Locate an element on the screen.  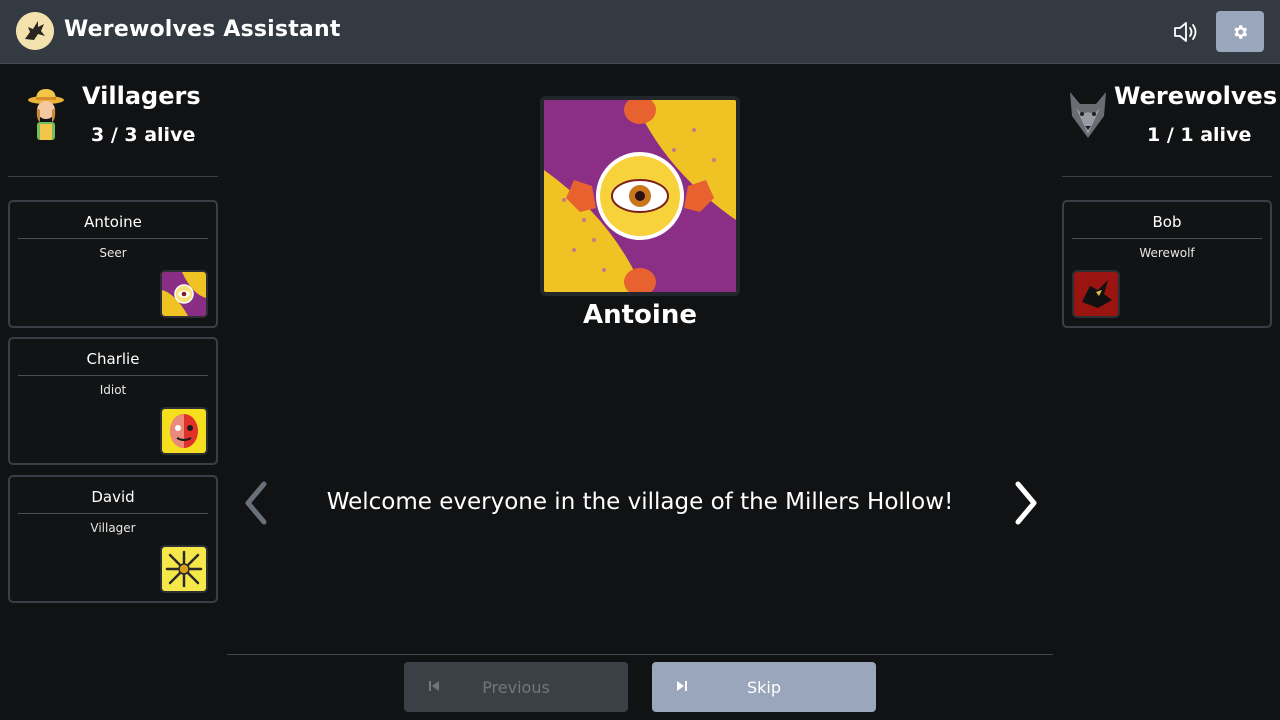
player-role: Villager is located at coordinates (113, 528).